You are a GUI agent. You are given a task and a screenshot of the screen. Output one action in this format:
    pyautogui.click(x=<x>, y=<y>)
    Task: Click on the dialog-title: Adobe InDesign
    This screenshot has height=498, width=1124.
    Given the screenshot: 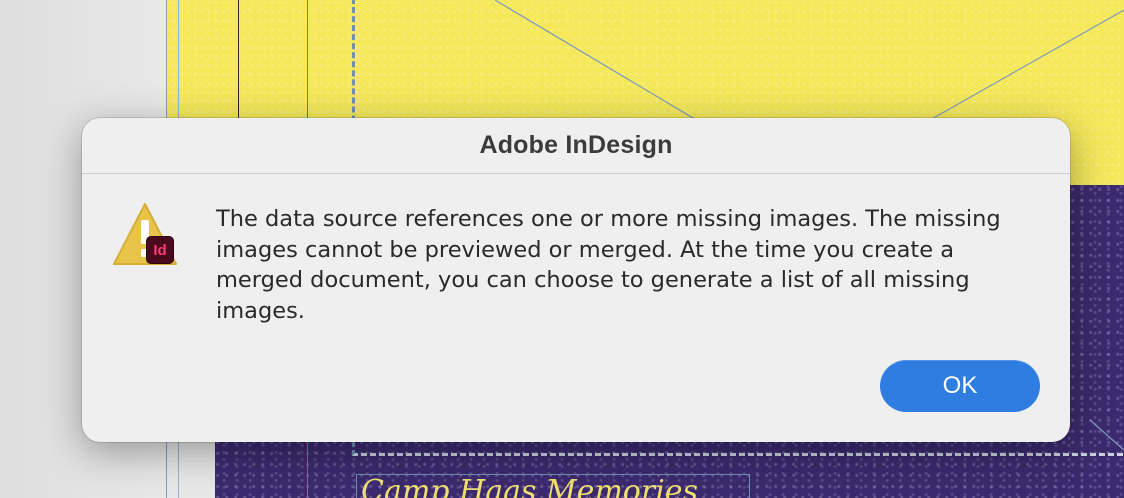 What is the action you would take?
    pyautogui.click(x=576, y=145)
    